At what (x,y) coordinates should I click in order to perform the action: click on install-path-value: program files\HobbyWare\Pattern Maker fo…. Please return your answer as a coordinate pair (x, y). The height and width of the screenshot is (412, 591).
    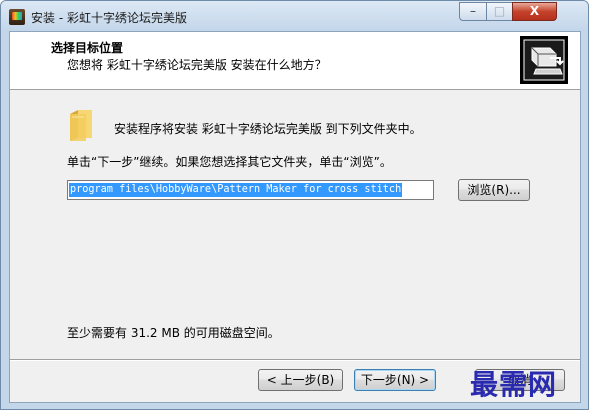
    Looking at the image, I should click on (236, 190).